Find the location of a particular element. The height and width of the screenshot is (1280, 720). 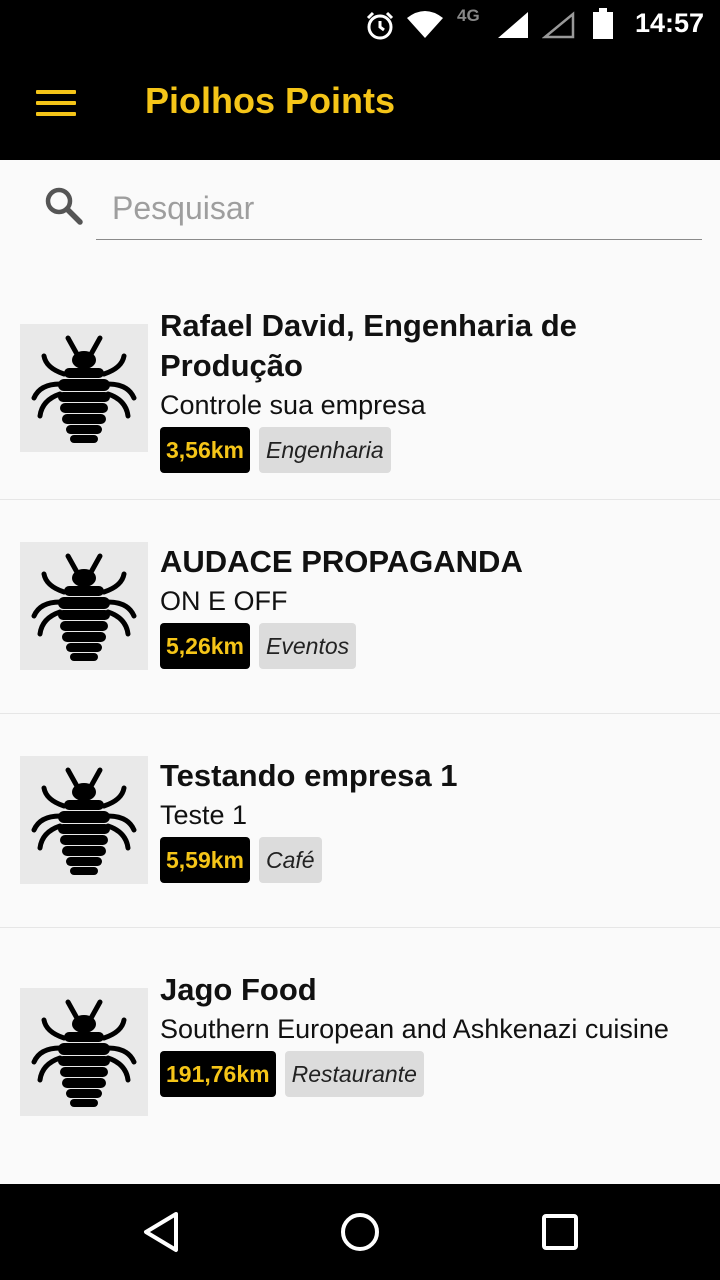

category-badge: Café is located at coordinates (290, 860).